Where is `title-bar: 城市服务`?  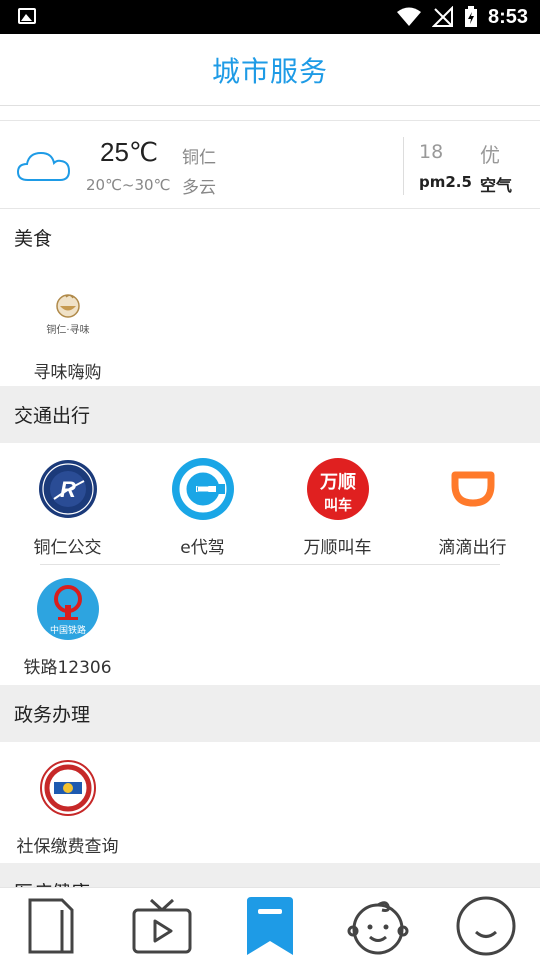
title-bar: 城市服务 is located at coordinates (270, 70).